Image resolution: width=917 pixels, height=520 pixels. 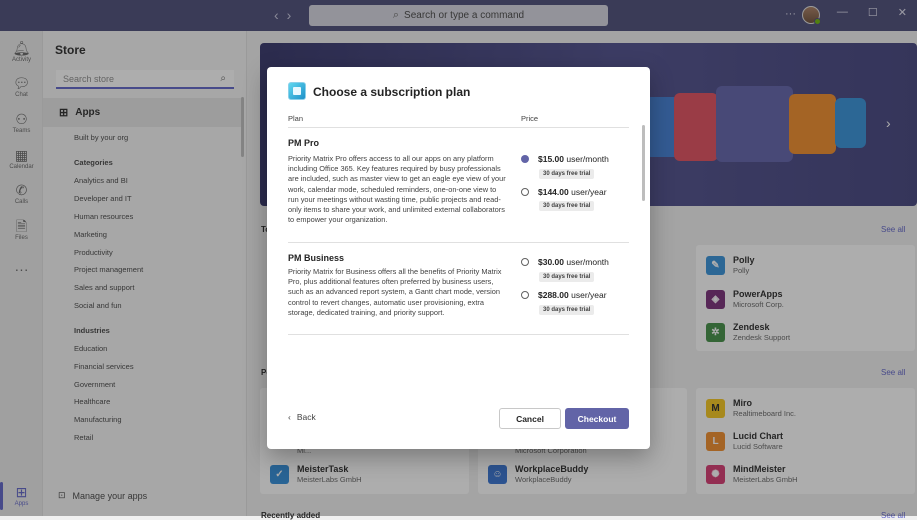 I want to click on checkout-button: Checkout, so click(x=597, y=418).